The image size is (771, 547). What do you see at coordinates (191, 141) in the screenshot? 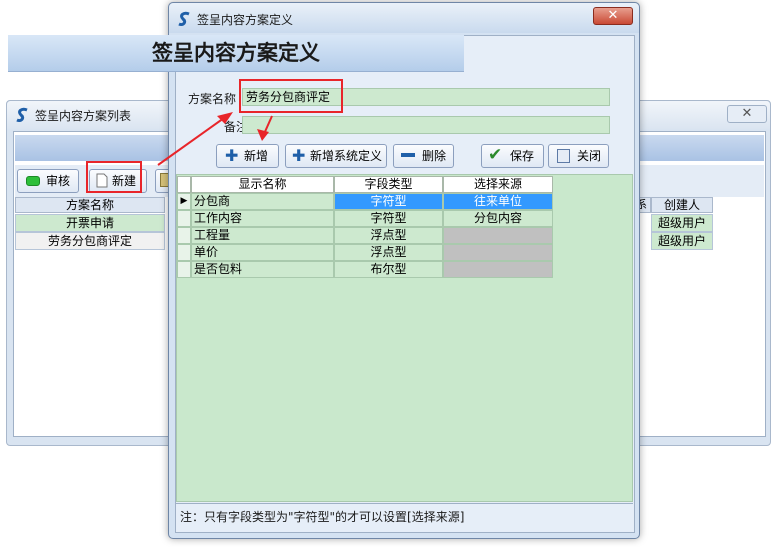
I see `arrow-line-to-scheme-name` at bounding box center [191, 141].